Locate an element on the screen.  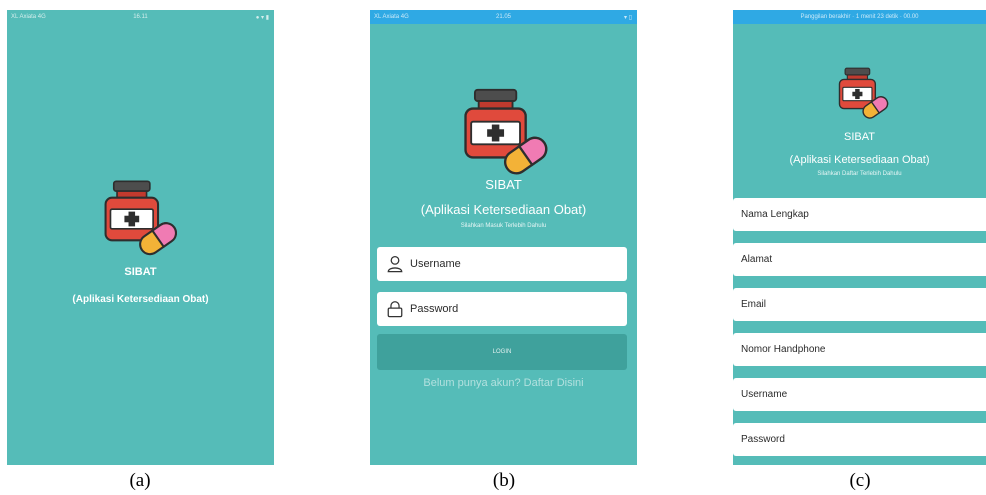
fullname-input: Nama Lengkap is located at coordinates (859, 214).